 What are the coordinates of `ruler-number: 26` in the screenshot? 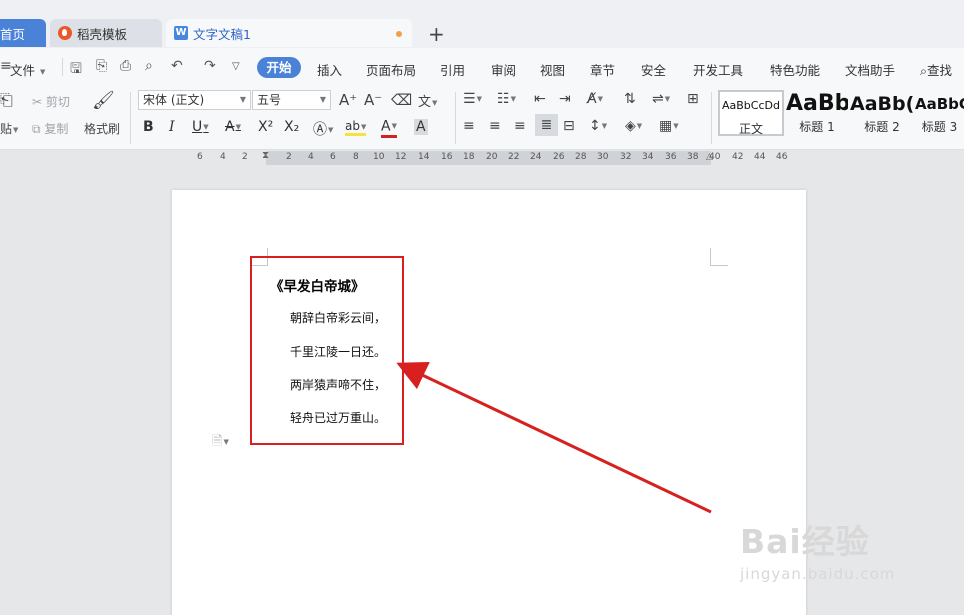 It's located at (559, 157).